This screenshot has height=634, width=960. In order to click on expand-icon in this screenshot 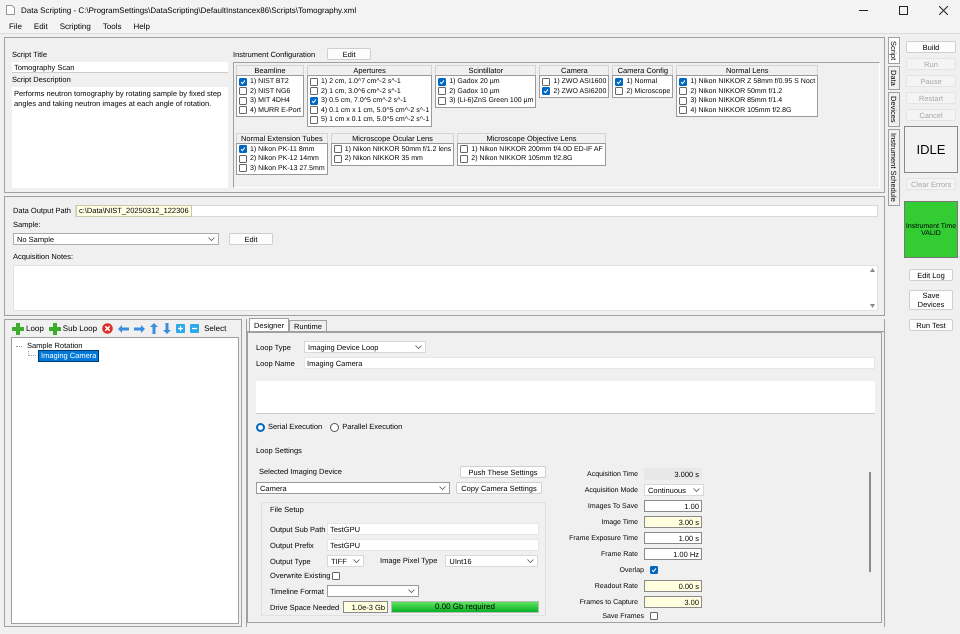, I will do `click(181, 328)`.